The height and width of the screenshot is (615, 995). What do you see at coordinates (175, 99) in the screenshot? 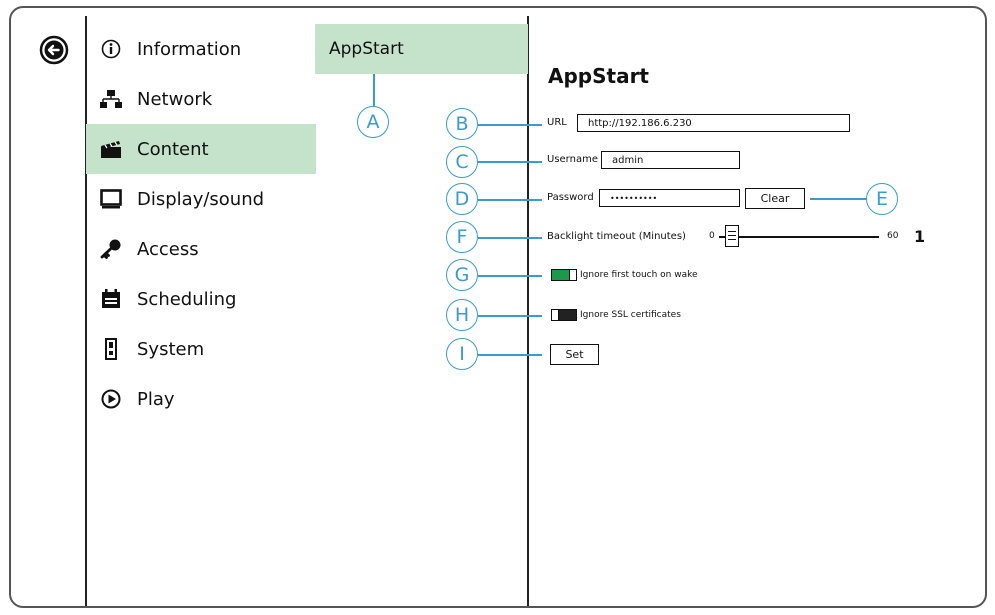
I see `nav-item-label: Network` at bounding box center [175, 99].